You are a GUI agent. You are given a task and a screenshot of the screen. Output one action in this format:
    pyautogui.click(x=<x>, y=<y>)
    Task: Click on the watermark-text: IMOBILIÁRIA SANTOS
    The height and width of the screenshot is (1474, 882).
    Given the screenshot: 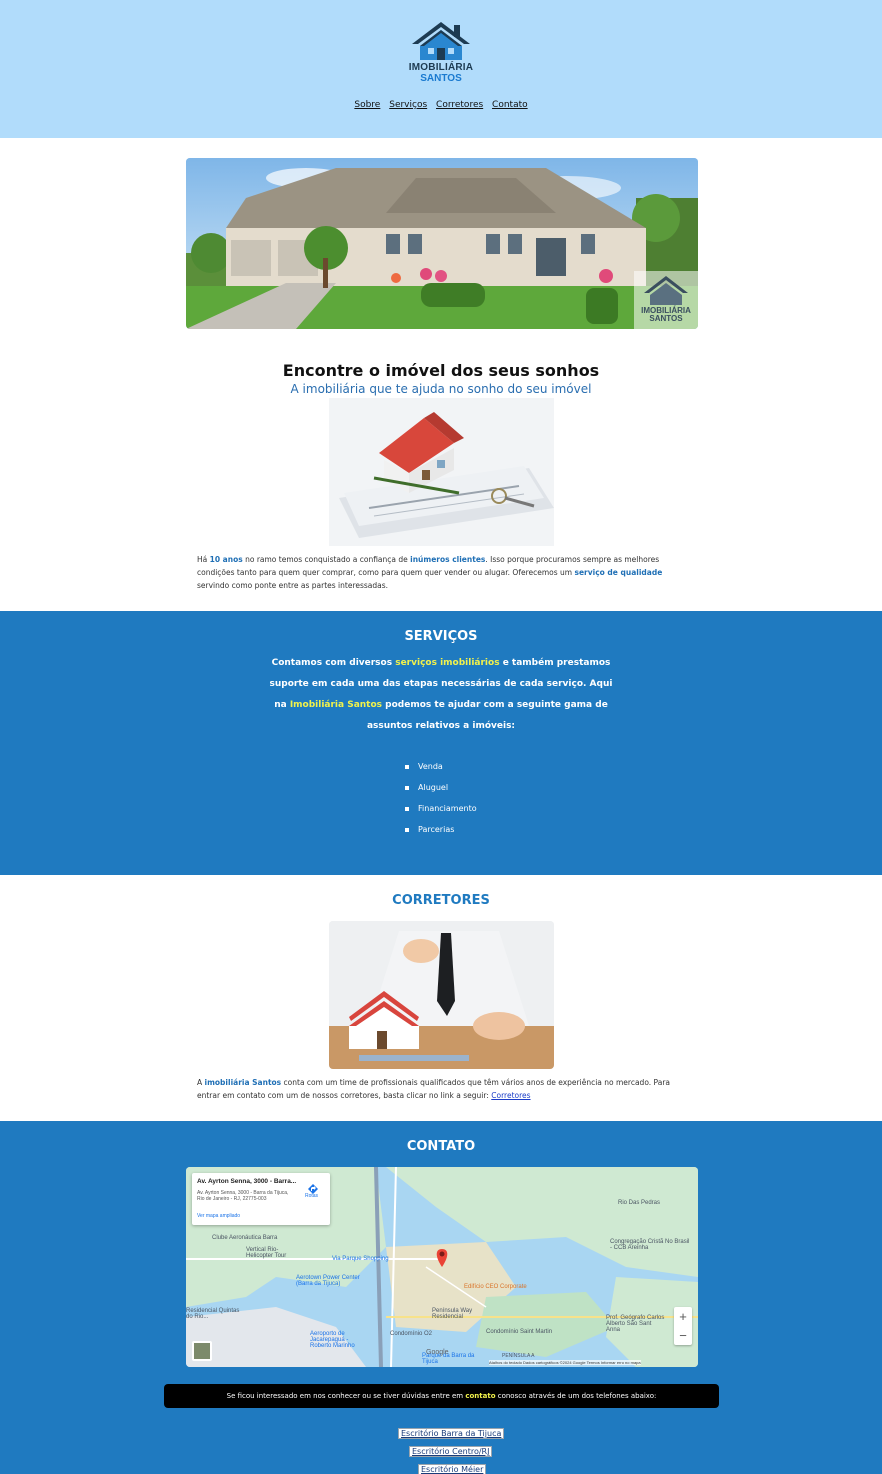 What is the action you would take?
    pyautogui.click(x=666, y=315)
    